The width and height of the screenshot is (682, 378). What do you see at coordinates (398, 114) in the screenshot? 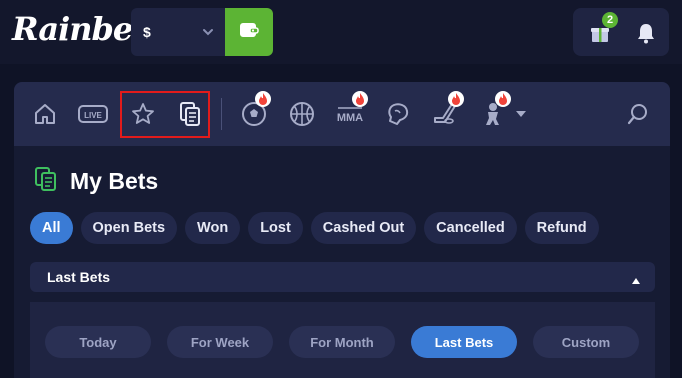
I see `boxing-icon` at bounding box center [398, 114].